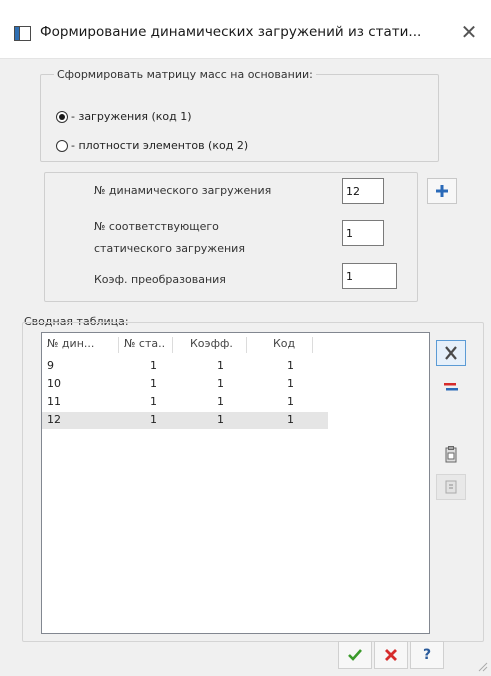 The width and height of the screenshot is (491, 676). I want to click on help-button: ?, so click(427, 655).